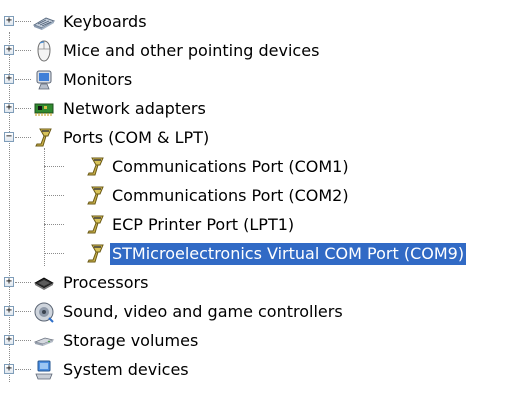  Describe the element at coordinates (131, 340) in the screenshot. I see `tree-item-label: Storage volumes` at that location.